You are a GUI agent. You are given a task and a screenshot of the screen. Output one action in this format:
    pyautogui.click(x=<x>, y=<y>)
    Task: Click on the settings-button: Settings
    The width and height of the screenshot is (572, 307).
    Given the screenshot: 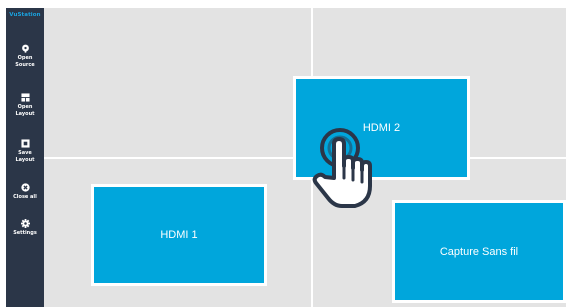 What is the action you would take?
    pyautogui.click(x=25, y=228)
    